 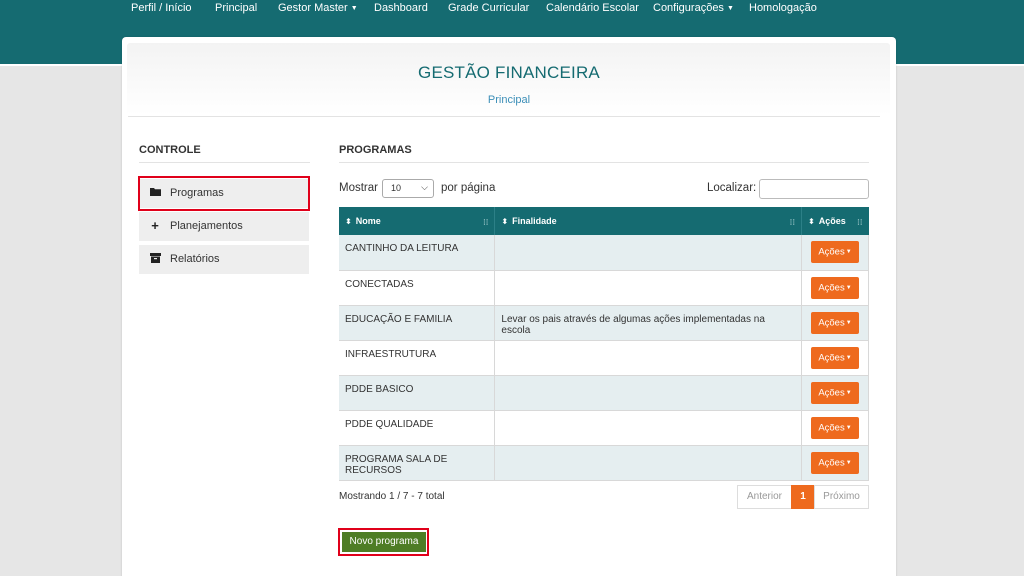 What do you see at coordinates (814, 189) in the screenshot?
I see `search-input` at bounding box center [814, 189].